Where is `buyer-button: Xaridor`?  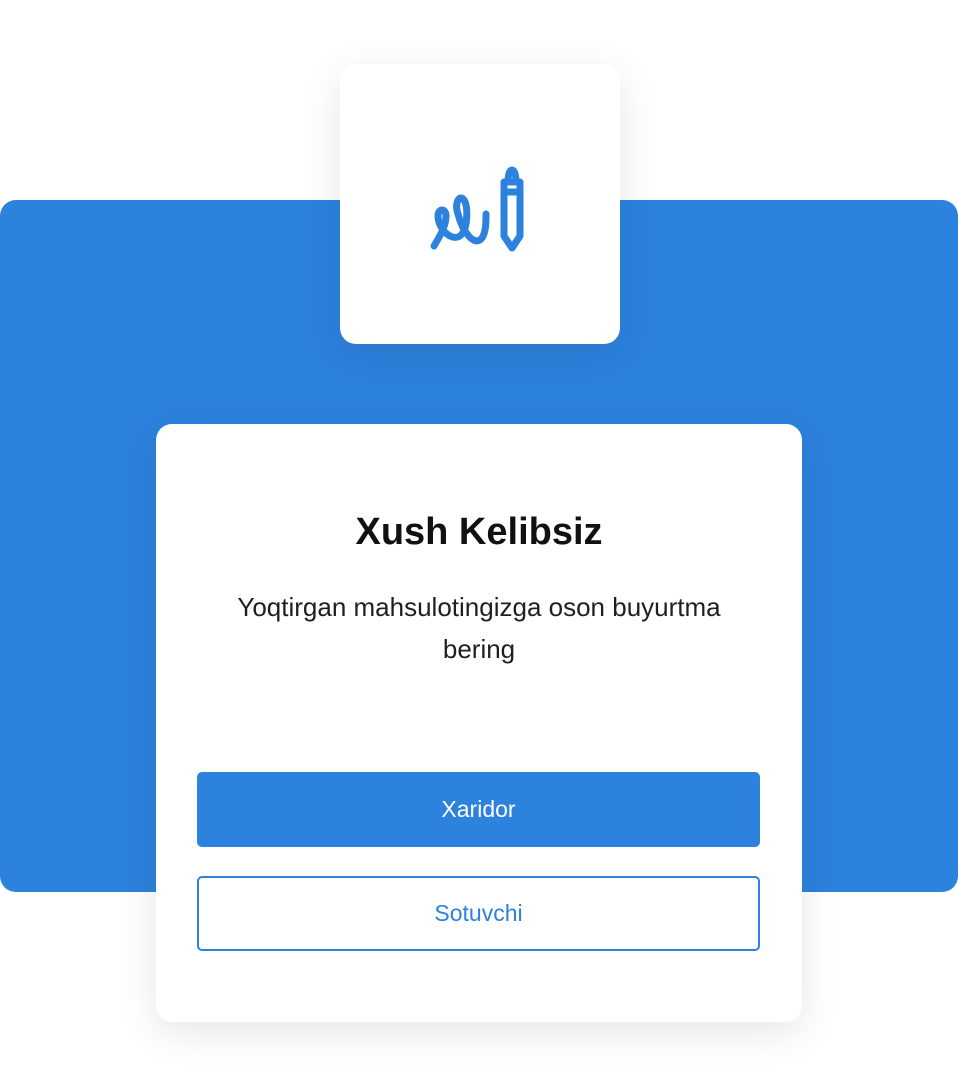
buyer-button: Xaridor is located at coordinates (478, 809).